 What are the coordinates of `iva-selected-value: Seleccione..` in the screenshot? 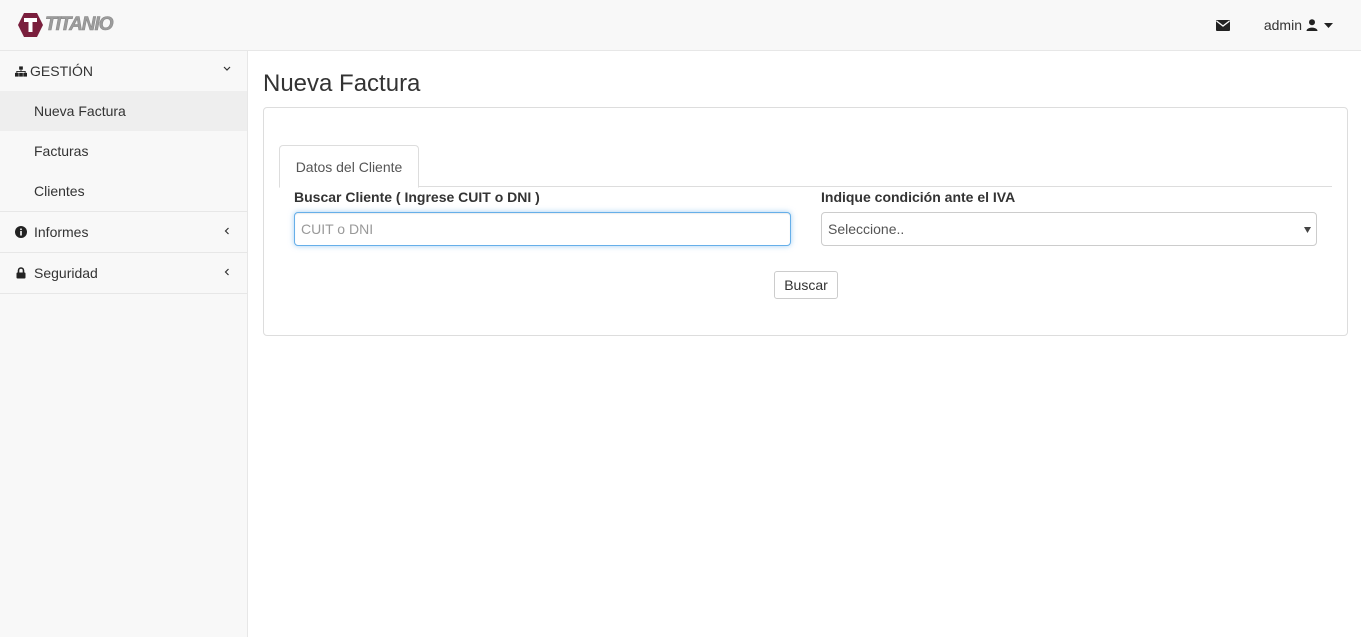 It's located at (866, 229).